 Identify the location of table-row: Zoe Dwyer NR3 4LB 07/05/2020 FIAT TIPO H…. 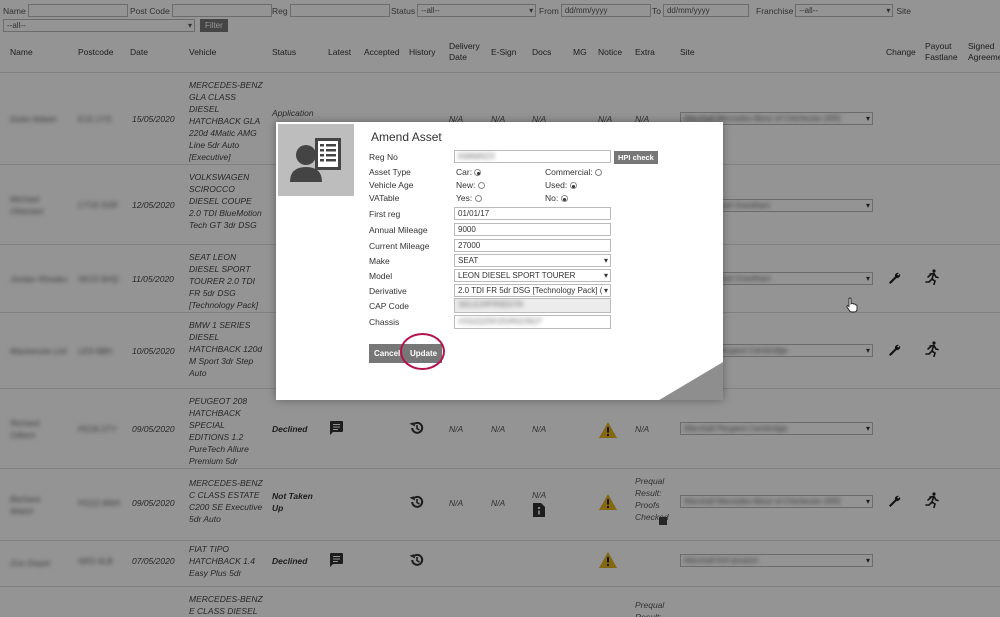
(500, 563).